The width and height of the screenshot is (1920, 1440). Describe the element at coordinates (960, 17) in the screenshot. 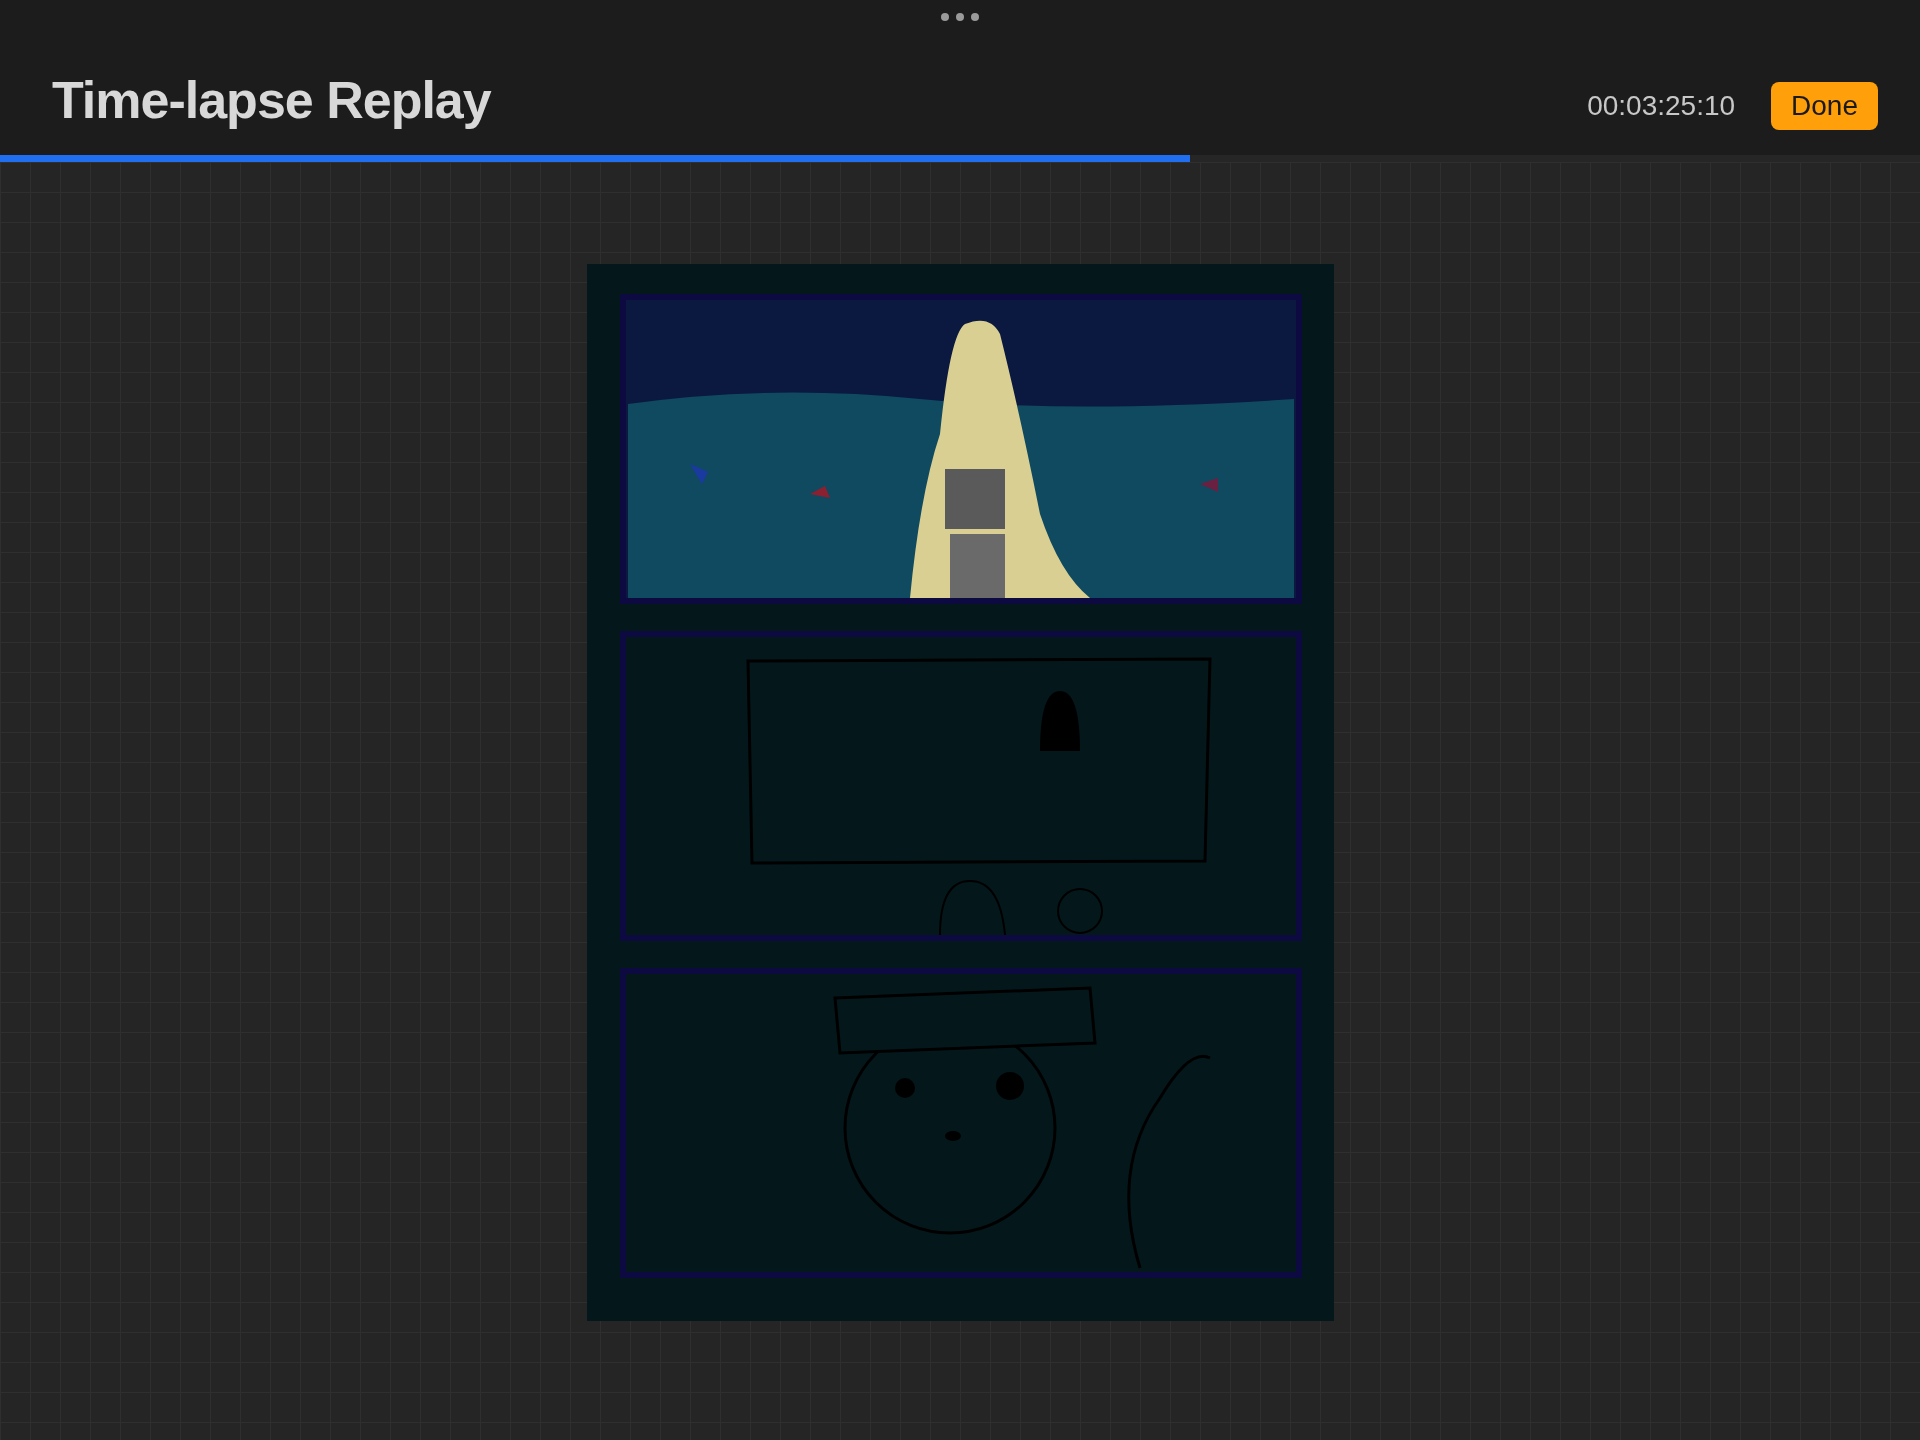

I see `more-icon` at that location.